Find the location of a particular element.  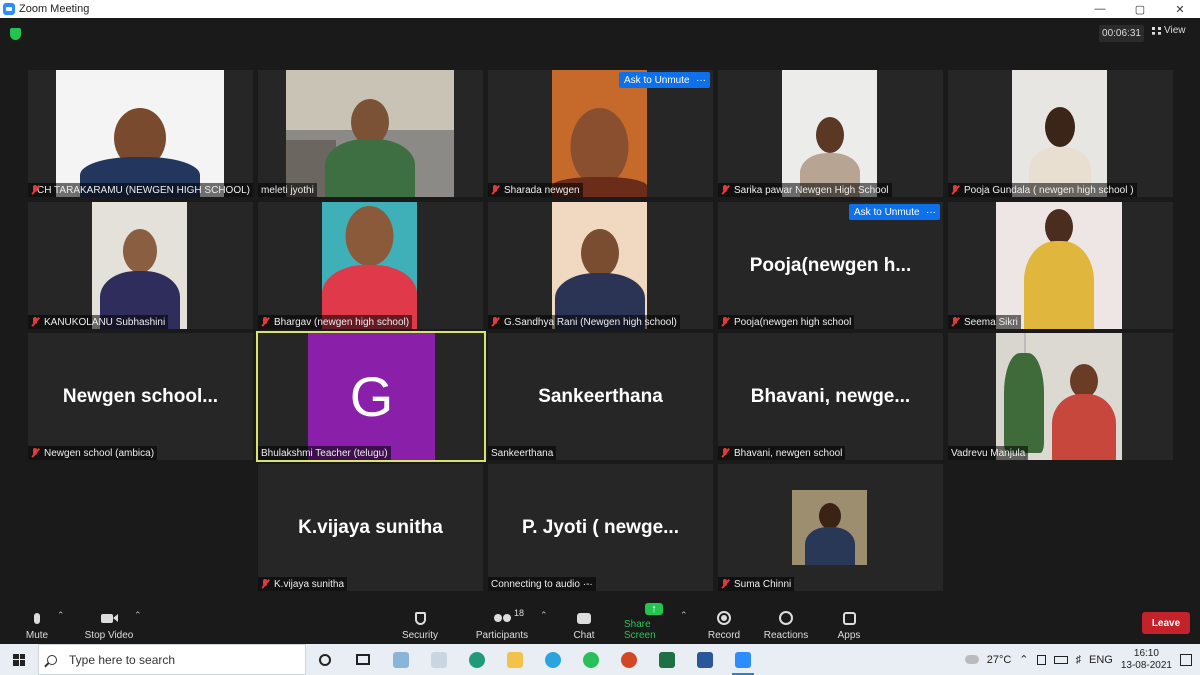

participant-name: CH TARAKARAMU (NEWGEN HIGH SCHOOL) is located at coordinates (140, 190).